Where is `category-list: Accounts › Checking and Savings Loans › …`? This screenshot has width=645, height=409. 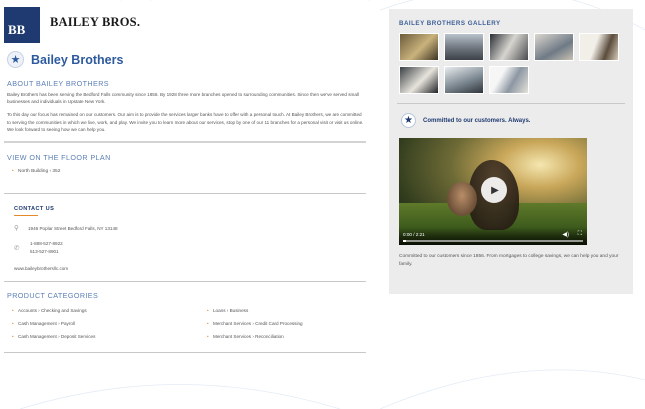
category-list: Accounts › Checking and Savings Loans › … is located at coordinates (185, 323).